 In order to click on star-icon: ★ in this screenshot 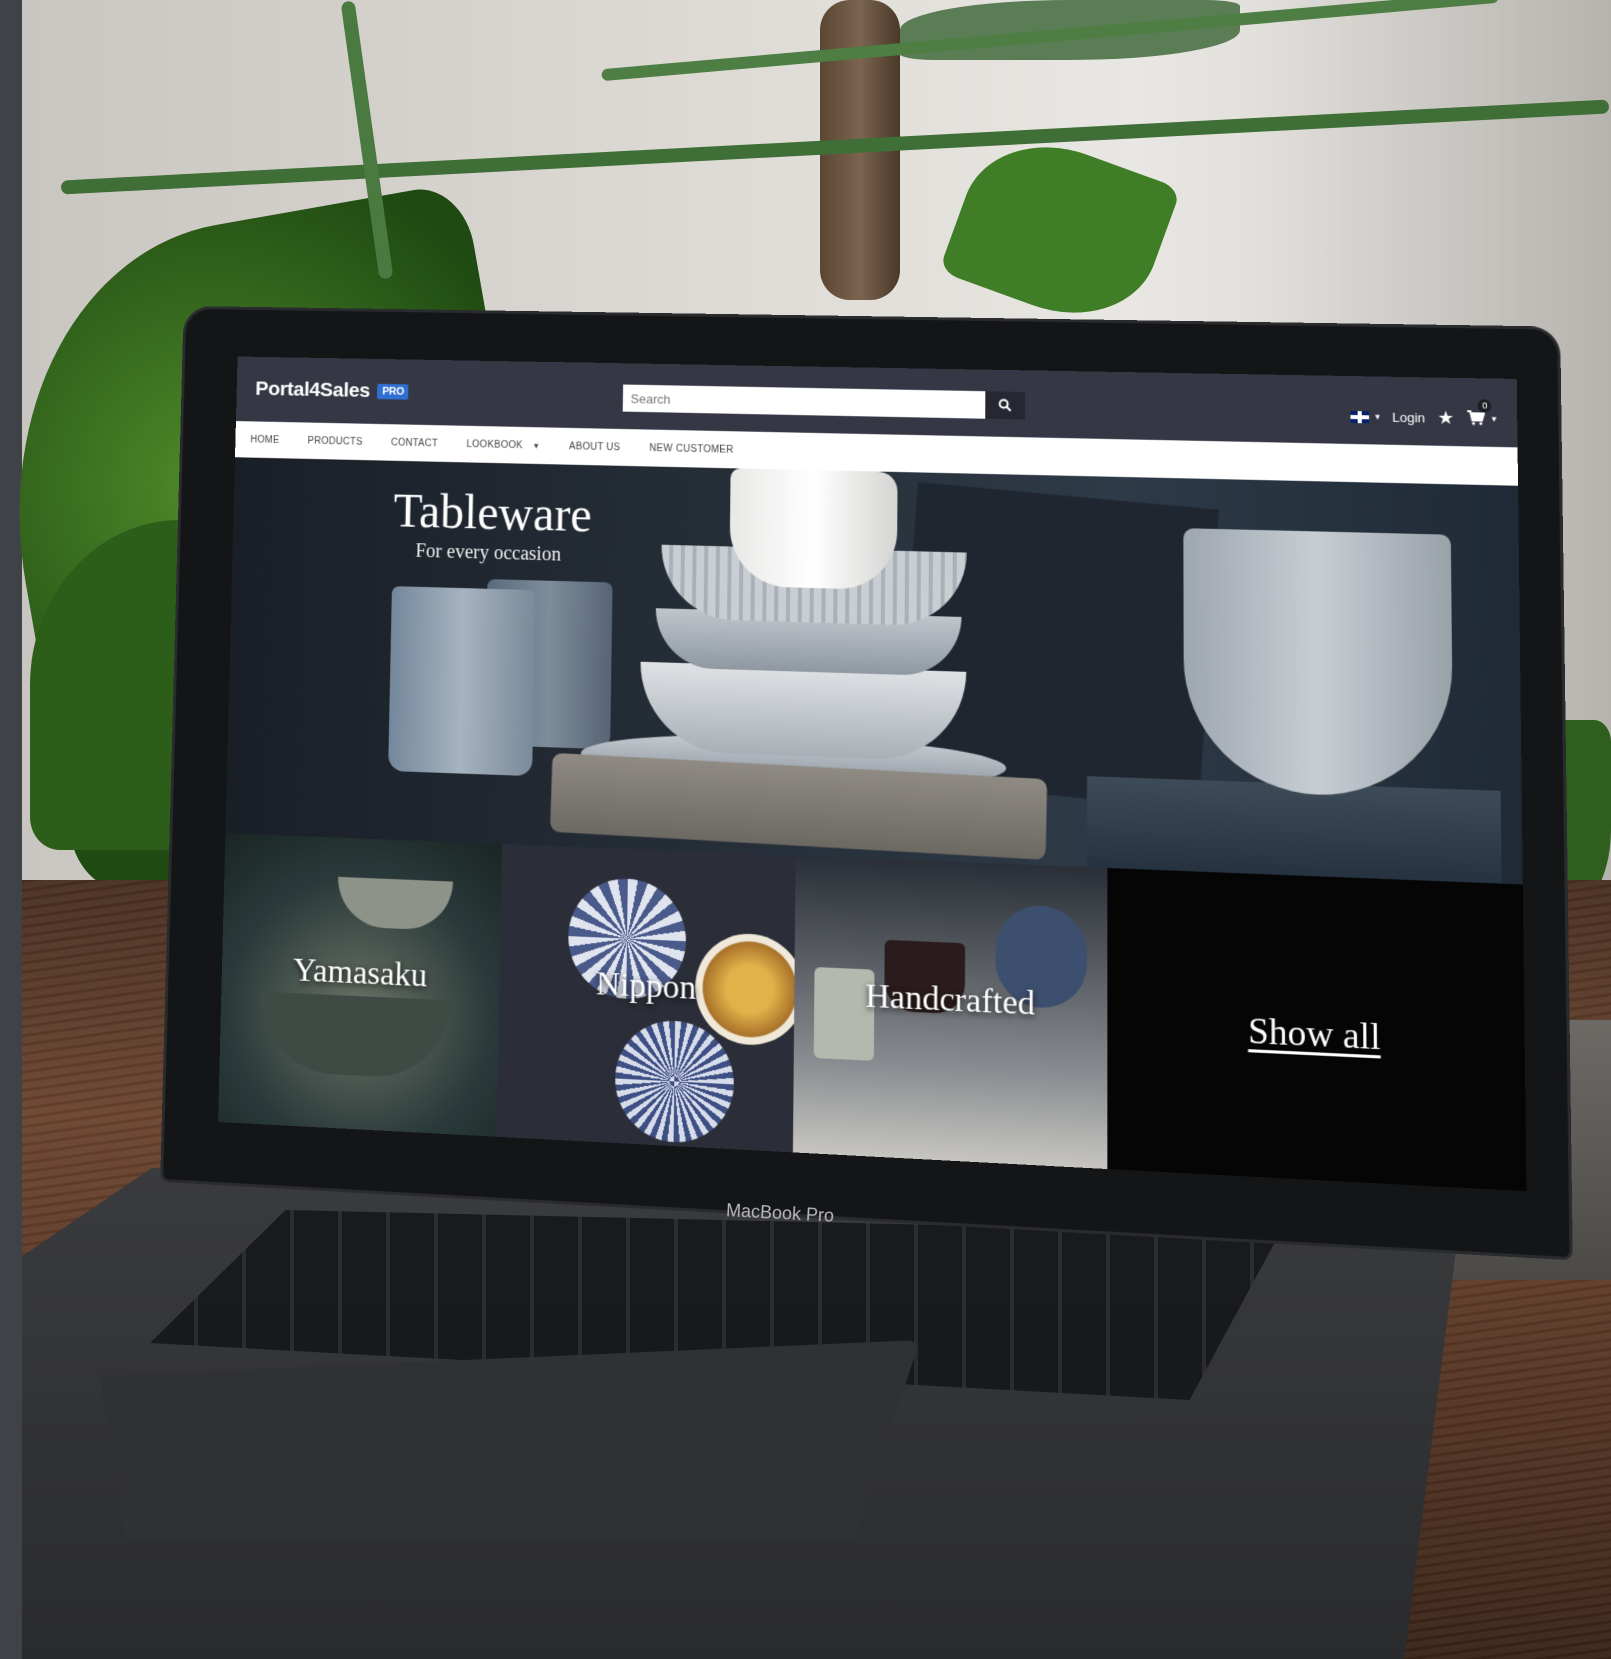, I will do `click(1445, 418)`.